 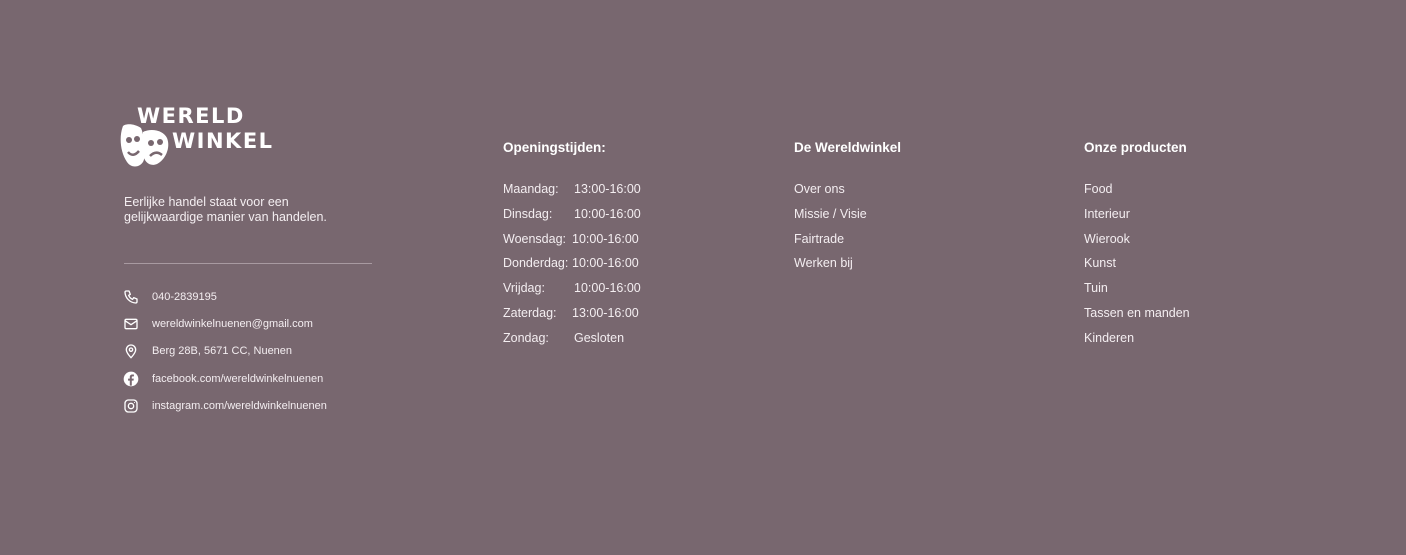 I want to click on facebook-icon, so click(x=131, y=379).